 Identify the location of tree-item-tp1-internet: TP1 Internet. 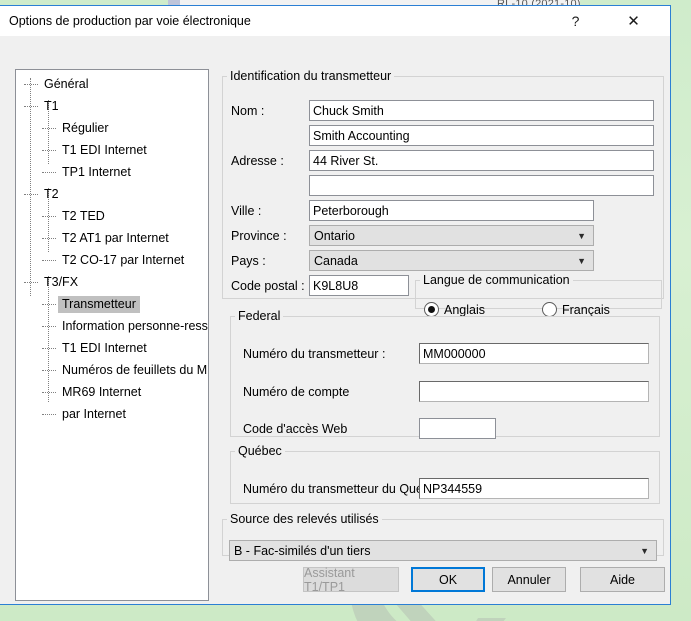
(112, 172).